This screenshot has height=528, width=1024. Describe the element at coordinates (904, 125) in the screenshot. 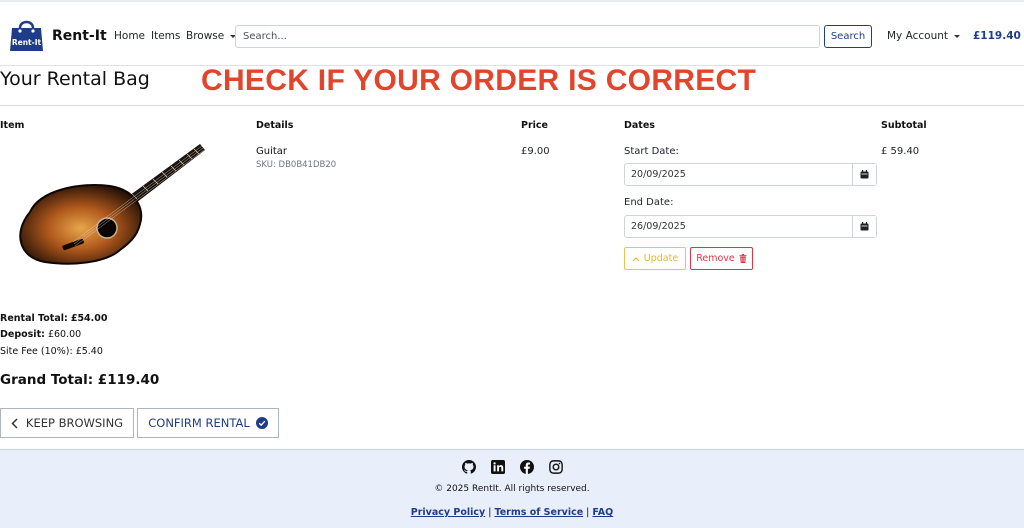

I see `header-subtotal: Subtotal` at that location.